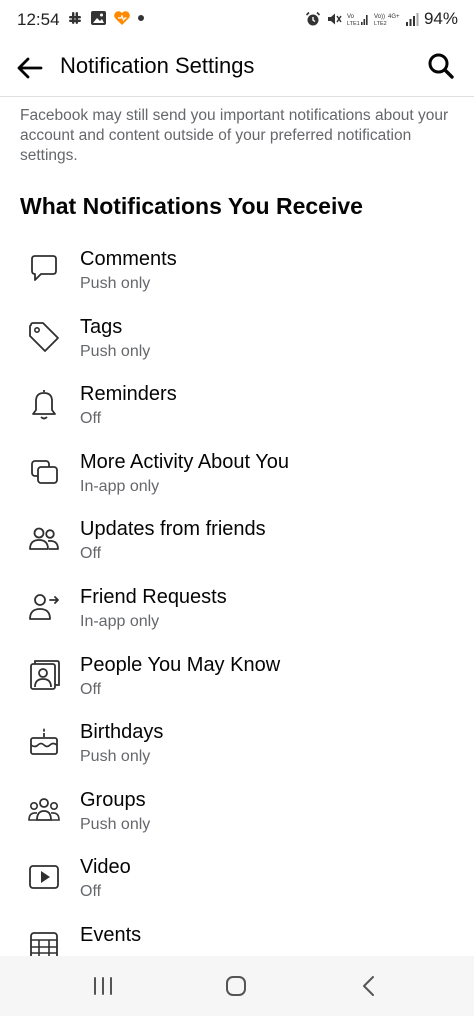 Image resolution: width=474 pixels, height=1016 pixels. I want to click on item-label: Comments, so click(128, 259).